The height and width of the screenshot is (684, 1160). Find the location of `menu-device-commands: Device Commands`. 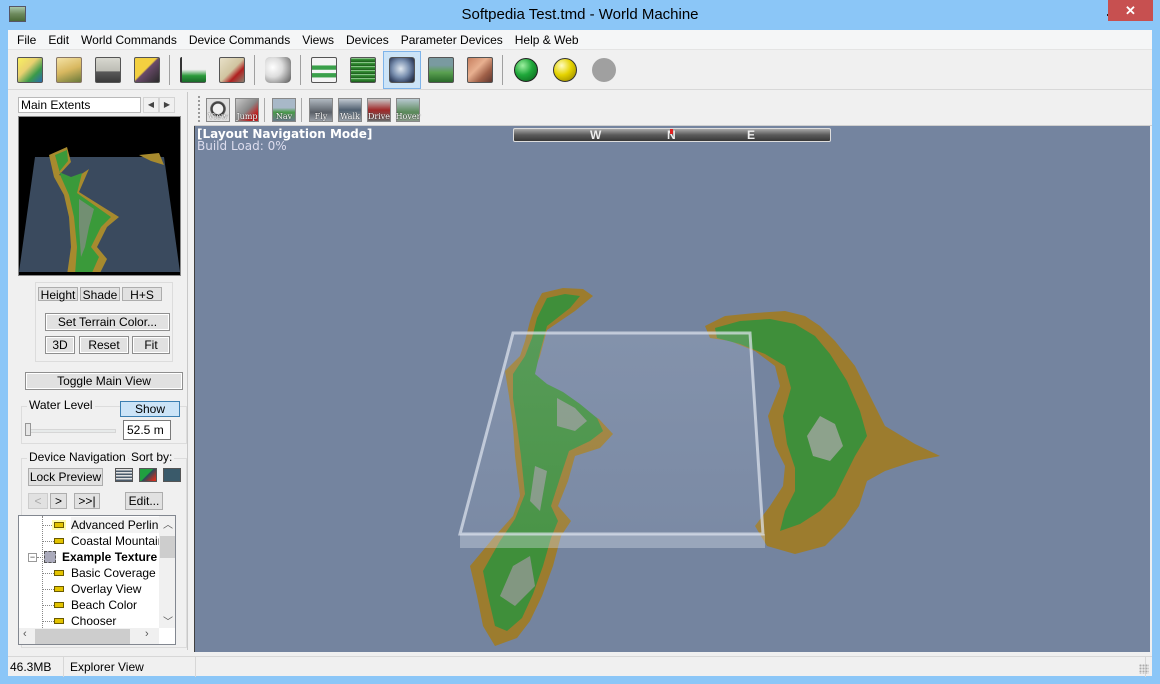

menu-device-commands: Device Commands is located at coordinates (239, 40).